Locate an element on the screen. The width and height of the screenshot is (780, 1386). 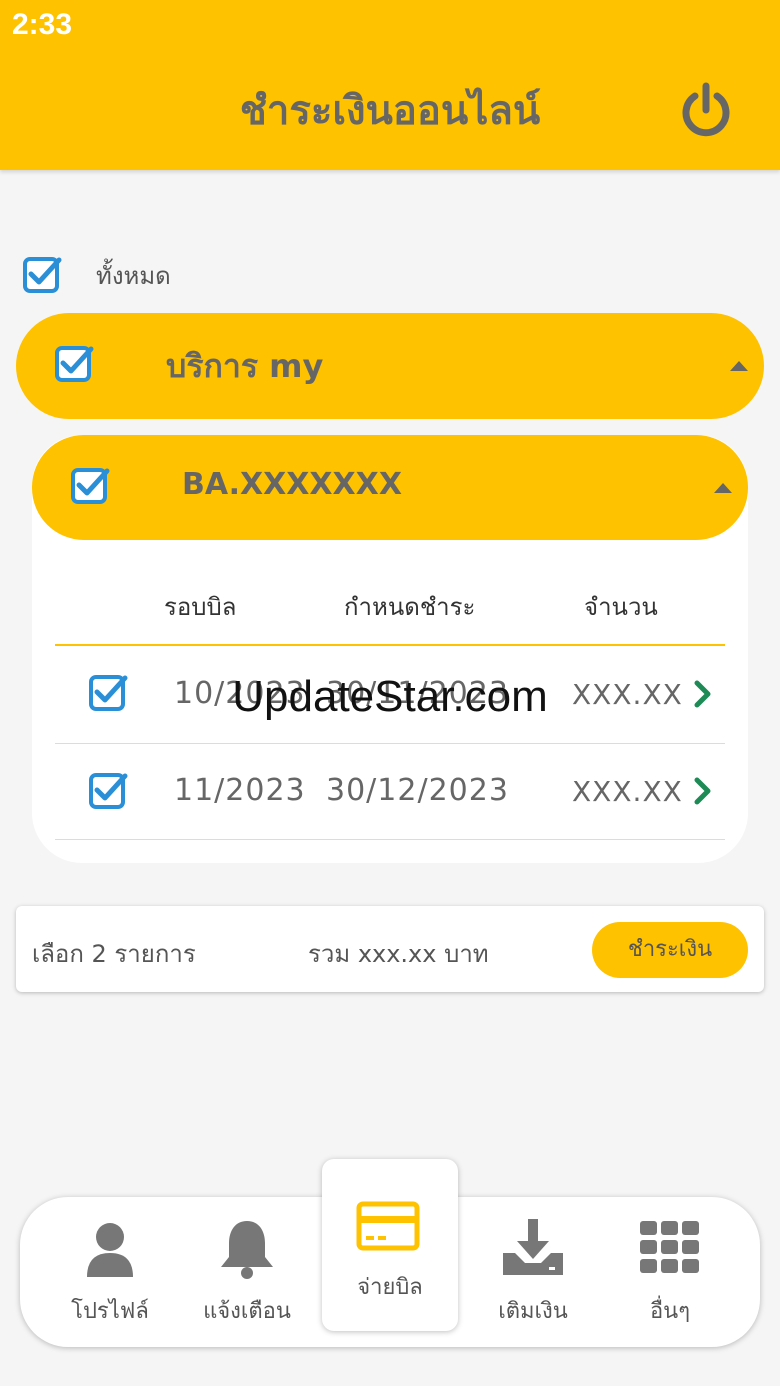
account-header: BA.XXXXXXX is located at coordinates (390, 487).